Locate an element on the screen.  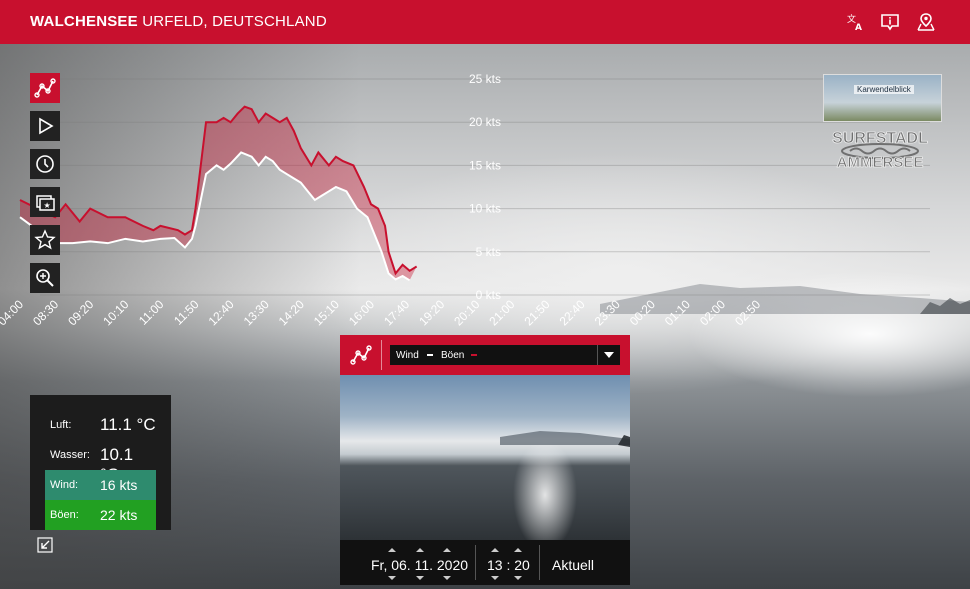
gust-label: Böen: is located at coordinates (64, 515).